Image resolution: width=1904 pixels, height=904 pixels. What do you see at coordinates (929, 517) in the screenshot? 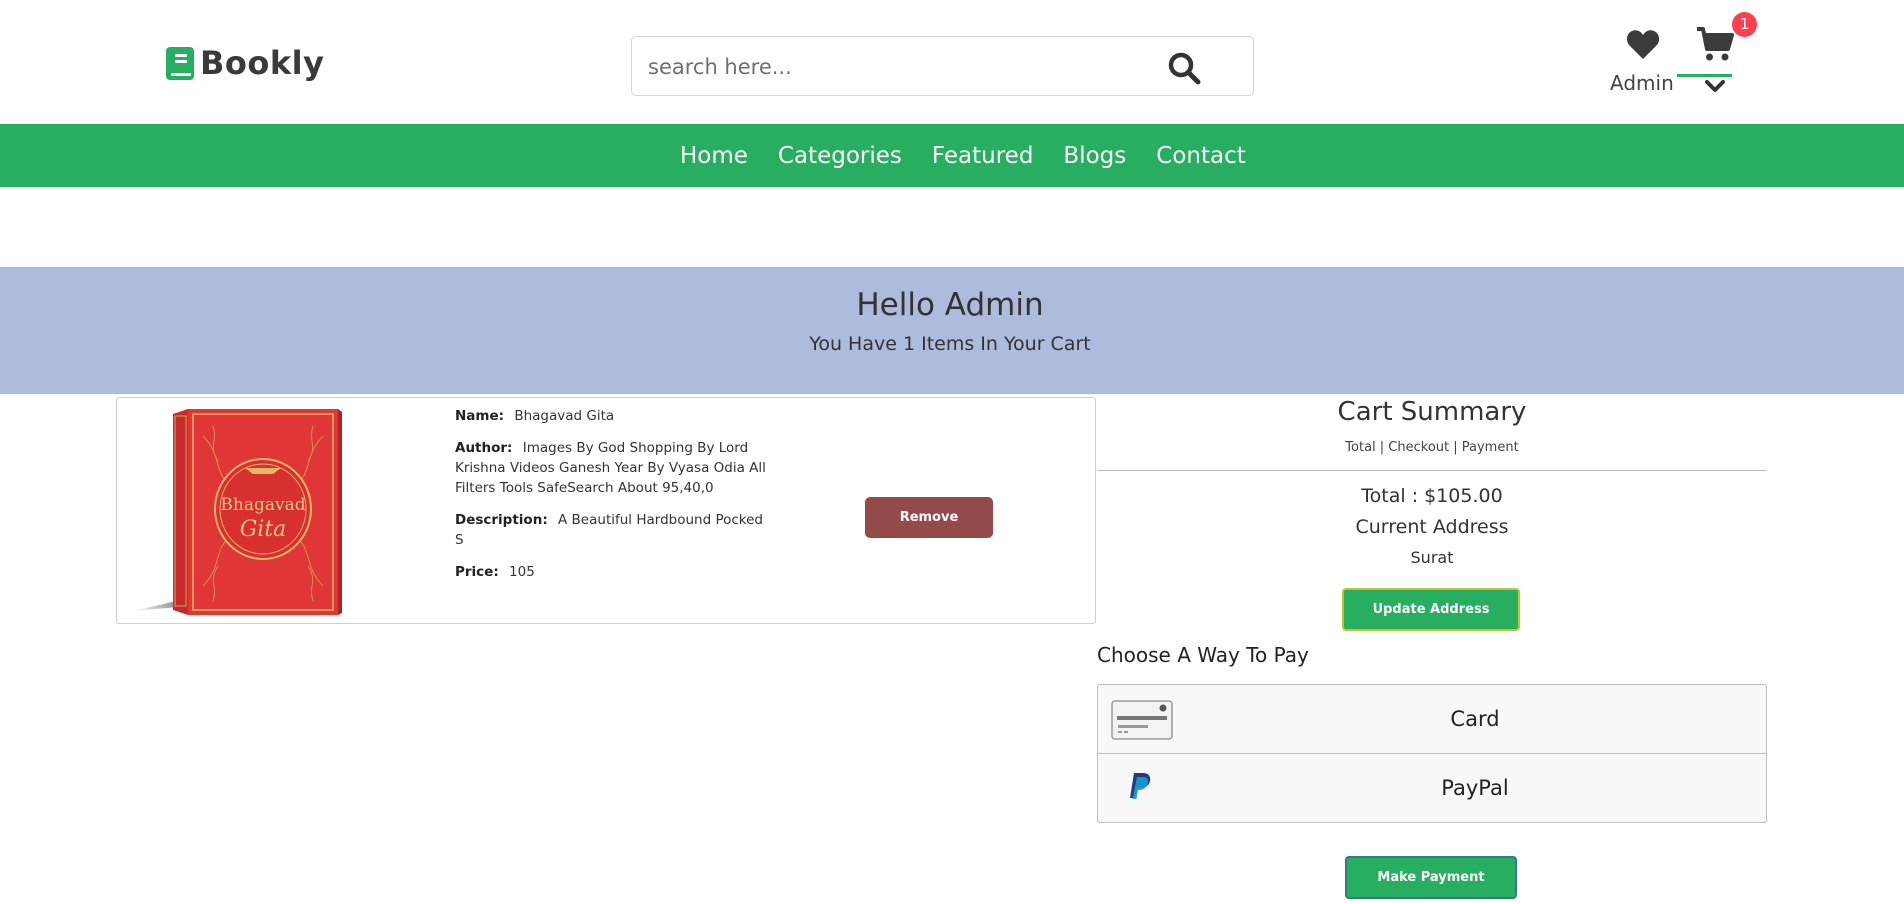
I see `remove-button: Remove` at bounding box center [929, 517].